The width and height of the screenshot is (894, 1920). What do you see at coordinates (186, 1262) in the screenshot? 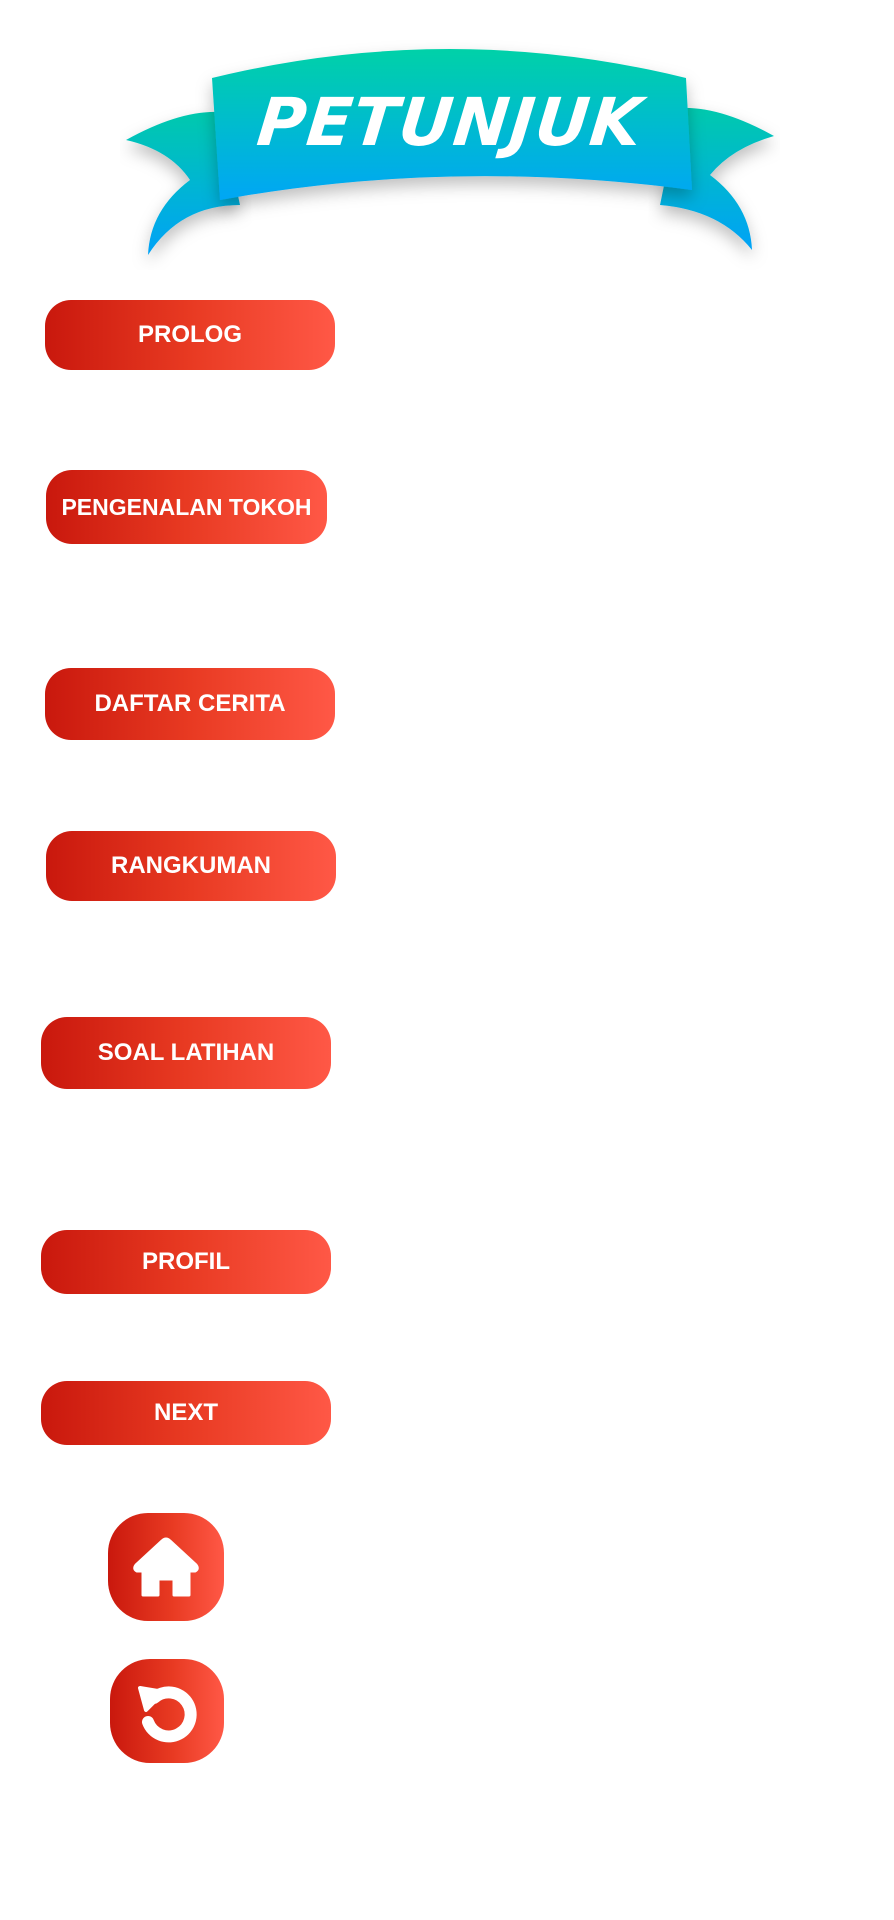
I see `profil-button: PROFIL` at bounding box center [186, 1262].